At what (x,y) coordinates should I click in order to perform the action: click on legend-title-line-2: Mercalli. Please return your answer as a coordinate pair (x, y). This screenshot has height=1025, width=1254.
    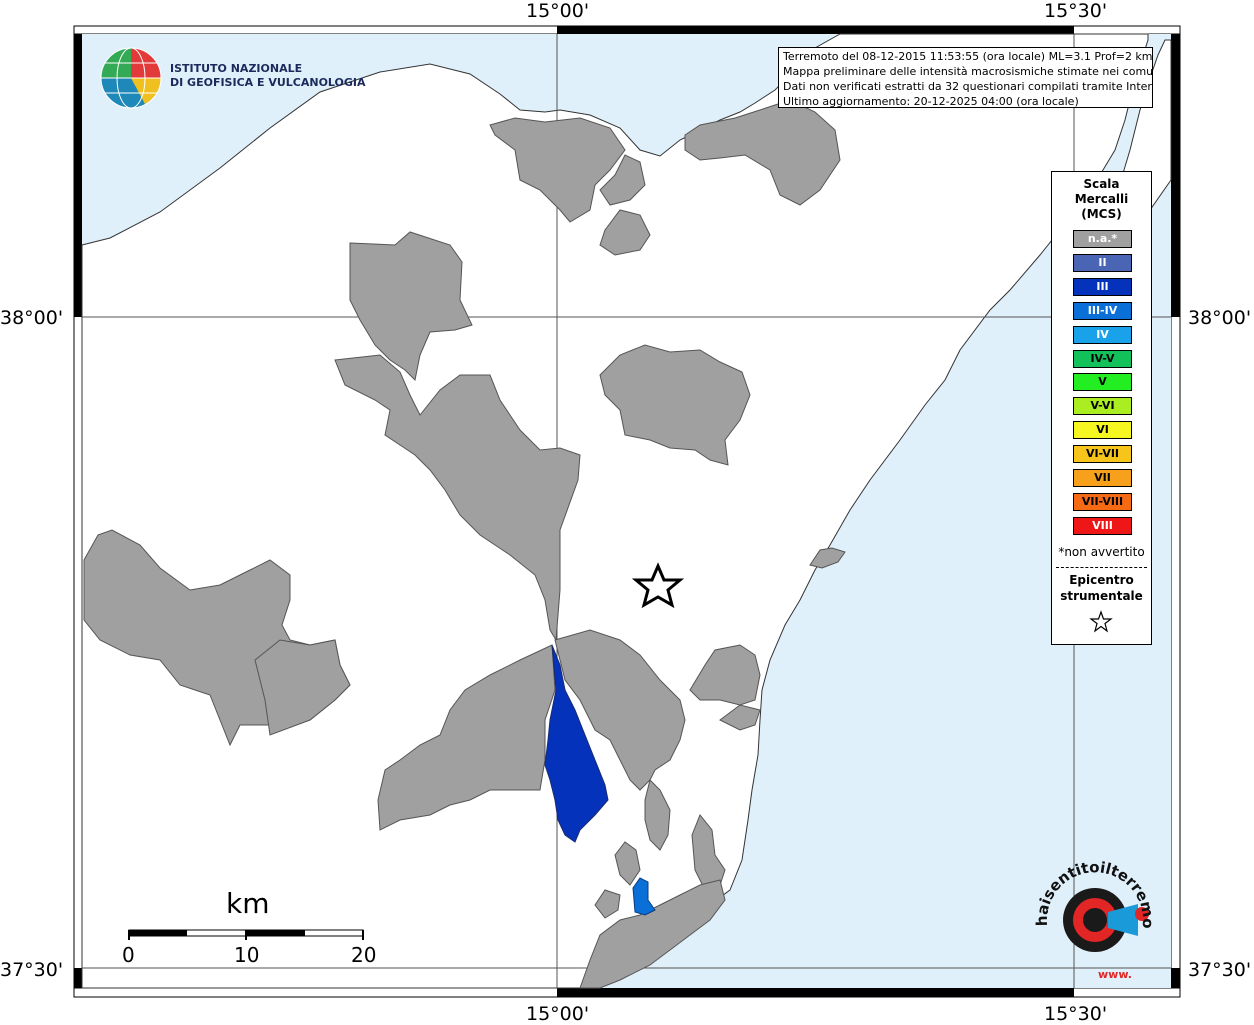
    Looking at the image, I should click on (1101, 199).